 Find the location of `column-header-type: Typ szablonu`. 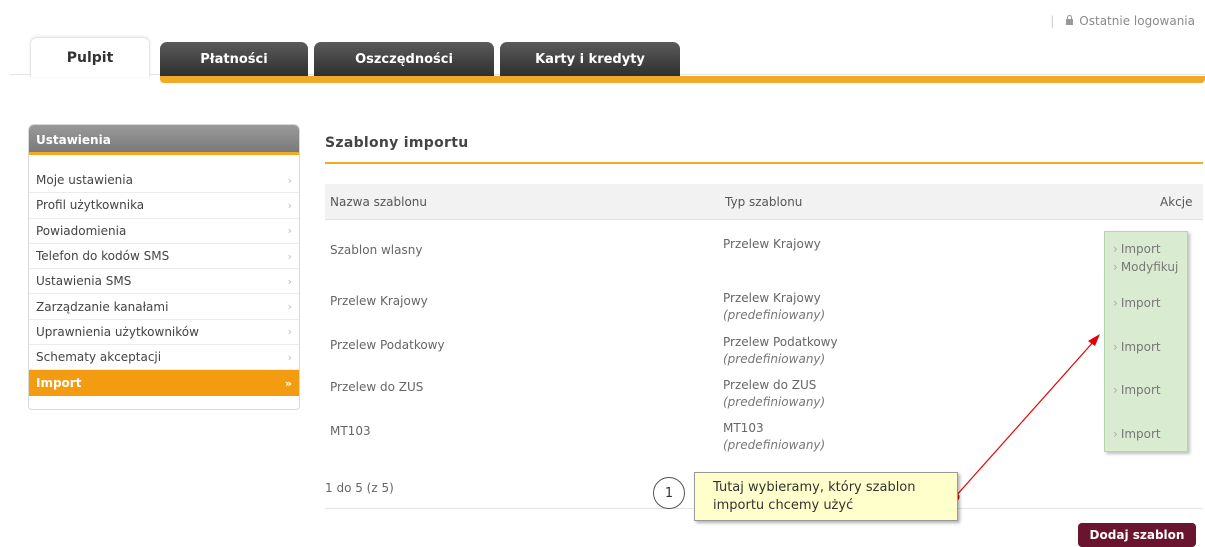

column-header-type: Typ szablonu is located at coordinates (764, 202).